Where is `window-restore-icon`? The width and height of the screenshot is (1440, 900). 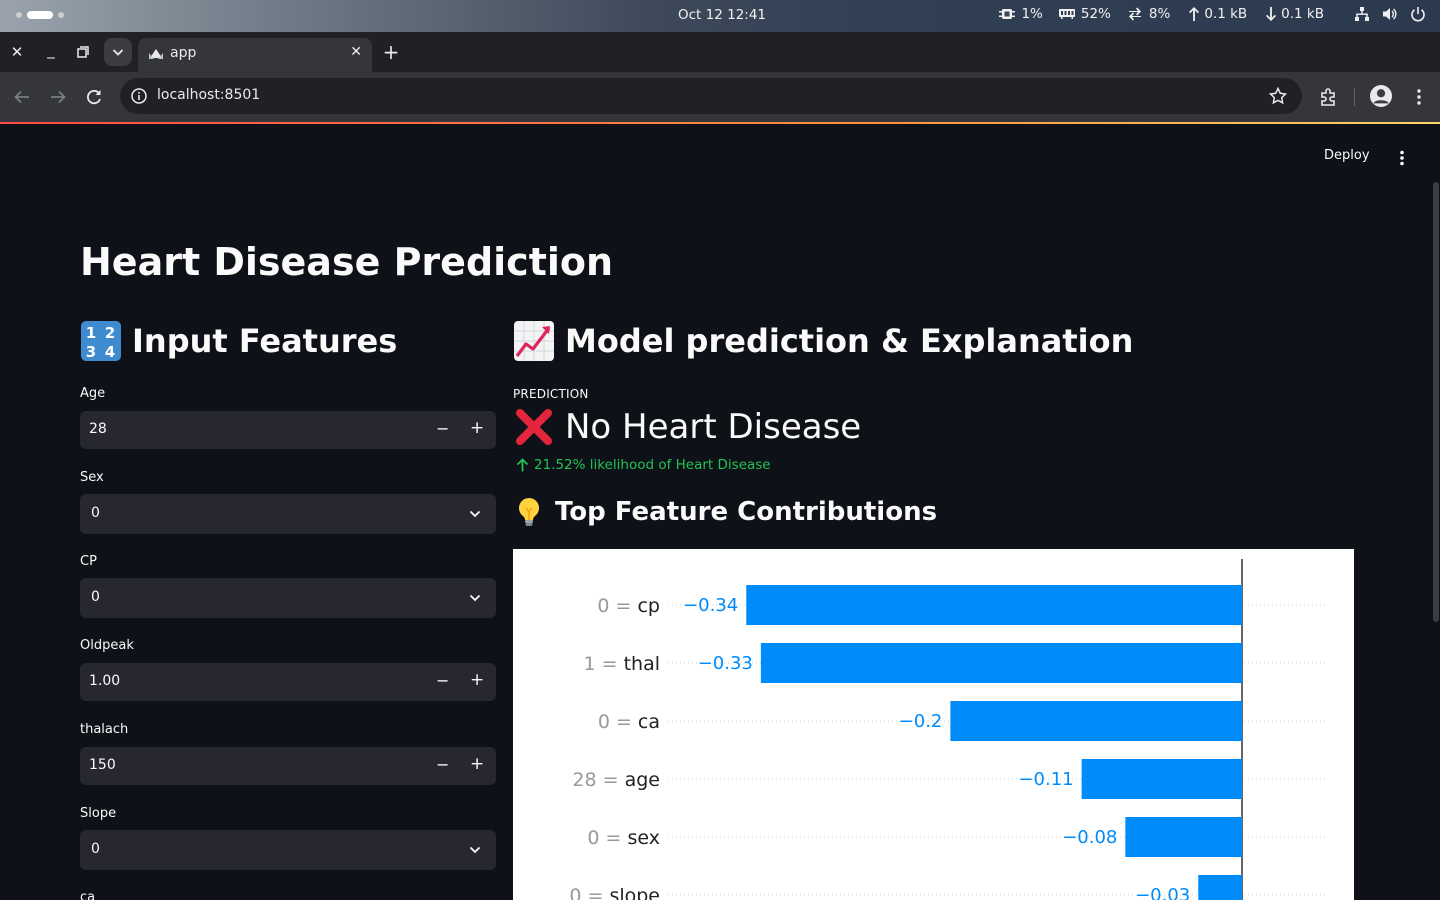 window-restore-icon is located at coordinates (83, 52).